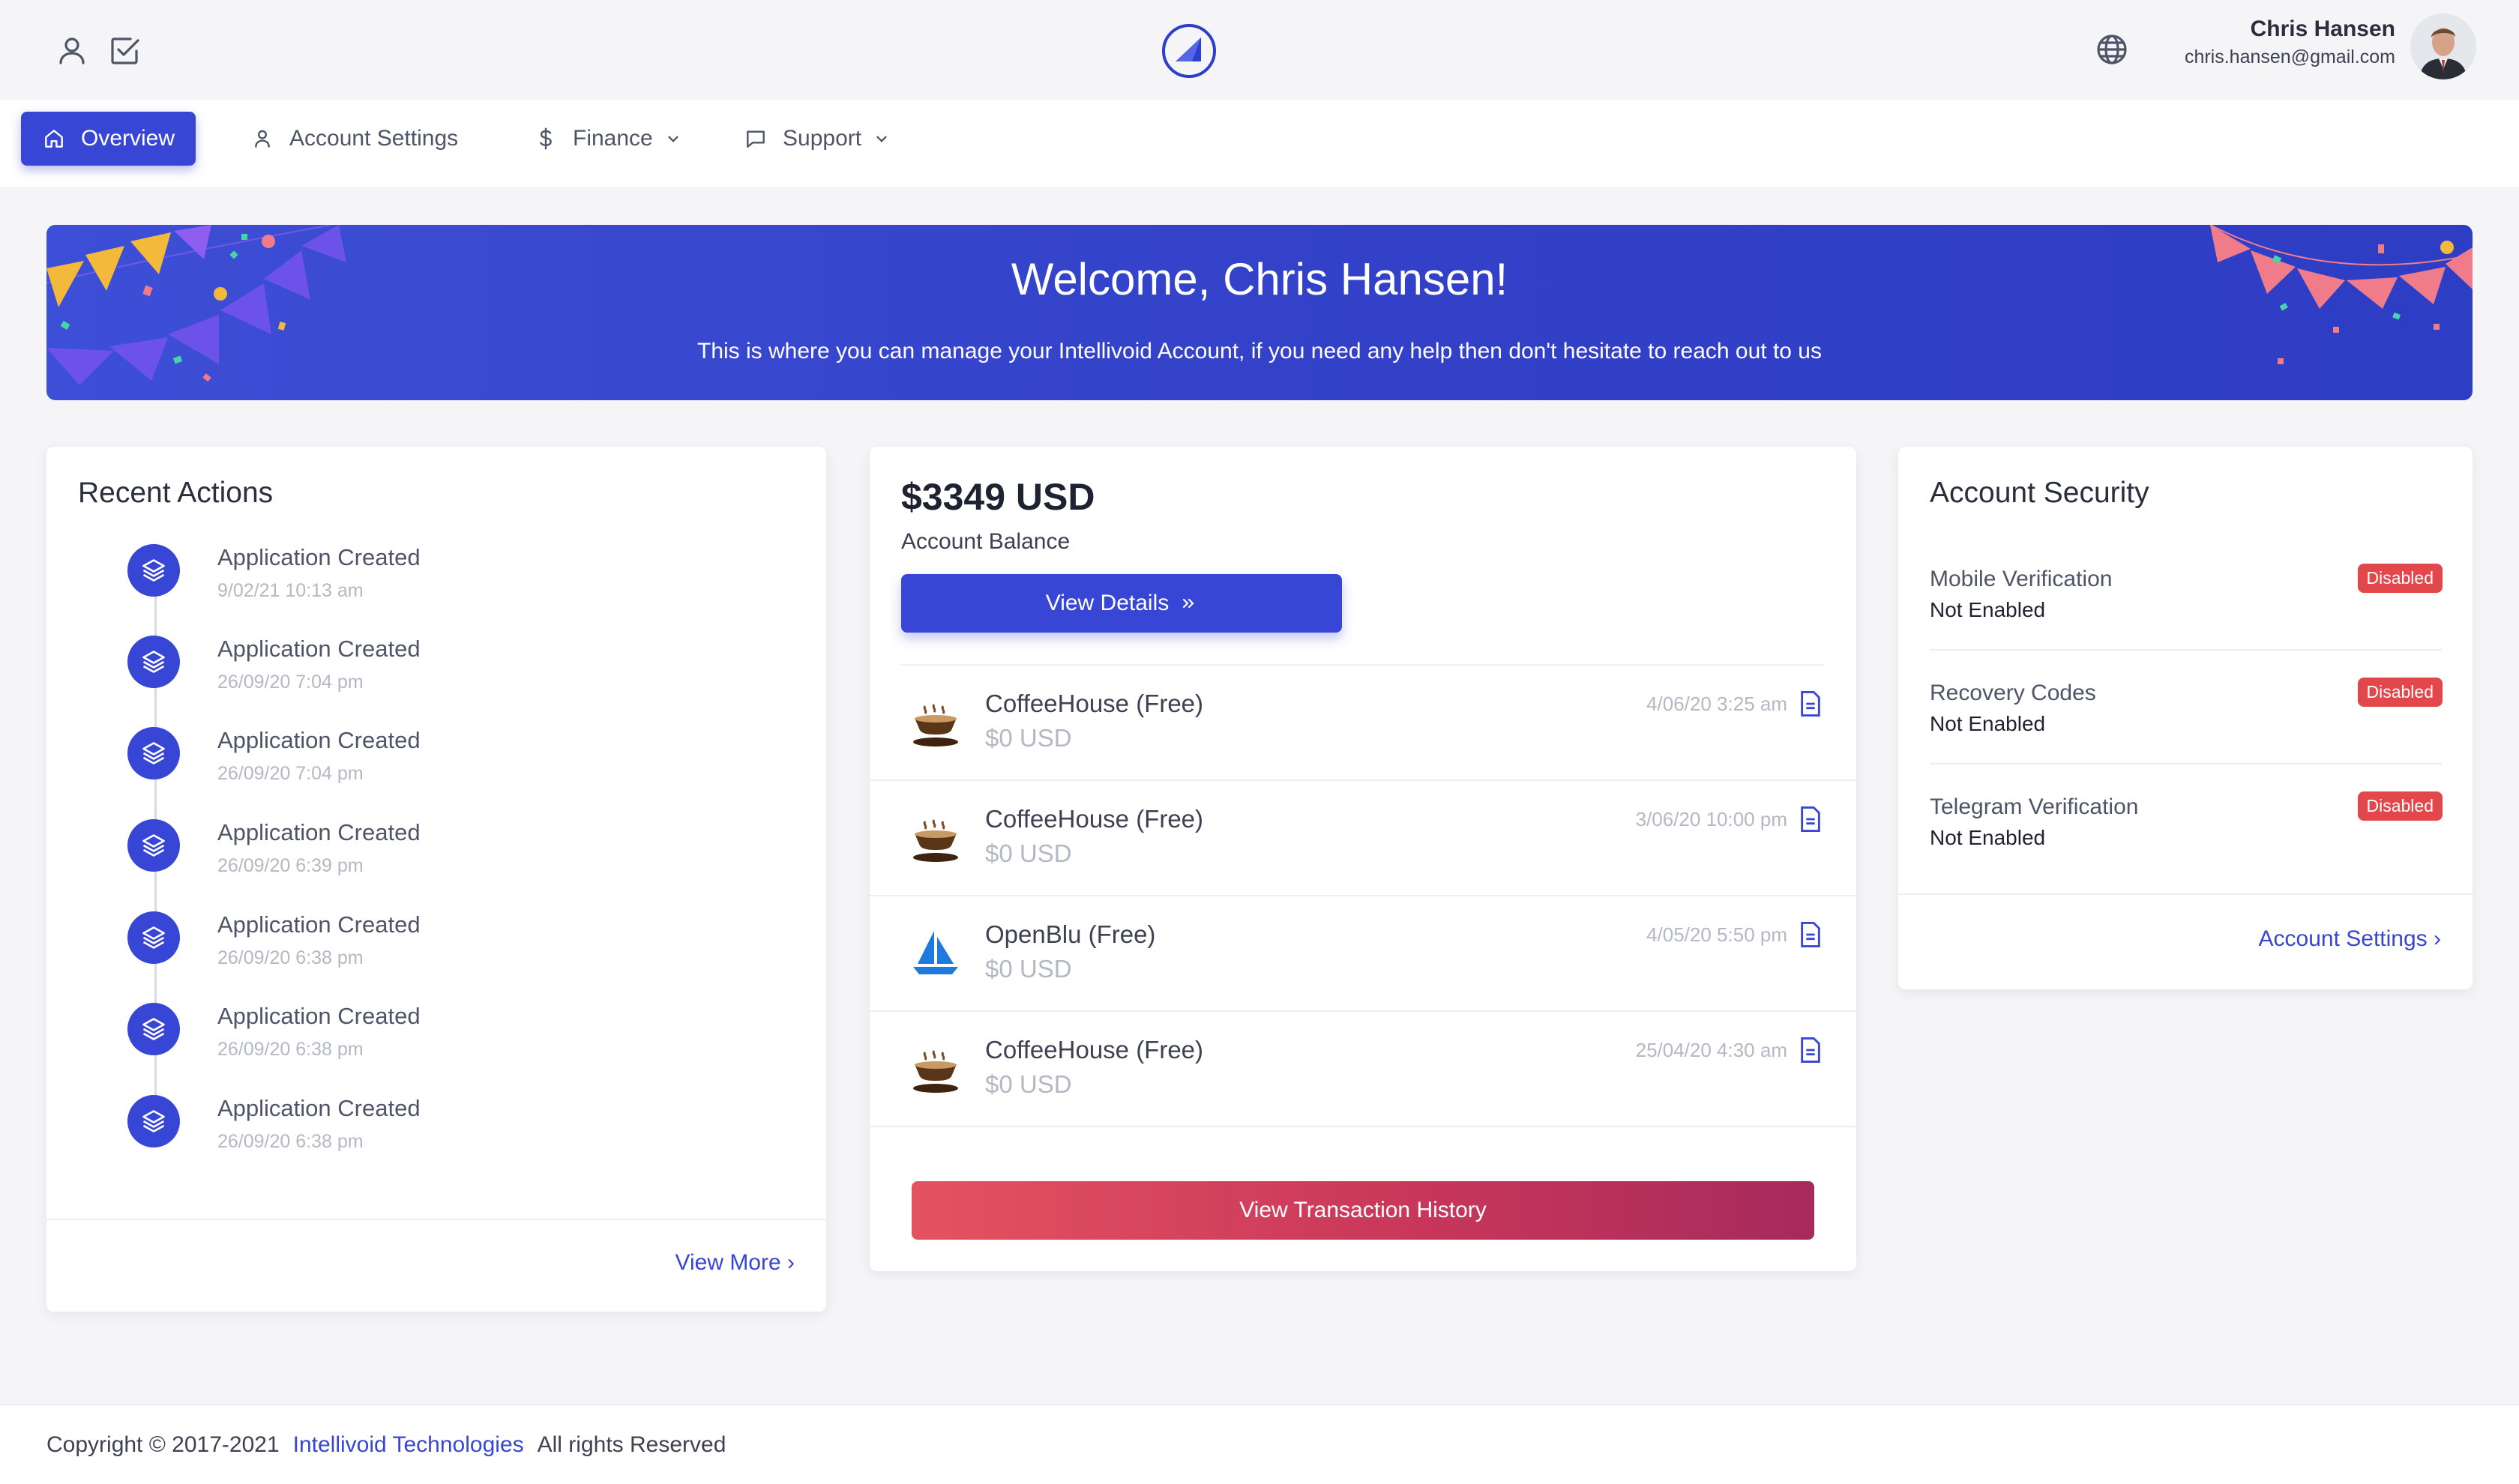 The width and height of the screenshot is (2519, 1484). What do you see at coordinates (2039, 493) in the screenshot?
I see `account-security-title: Account Security` at bounding box center [2039, 493].